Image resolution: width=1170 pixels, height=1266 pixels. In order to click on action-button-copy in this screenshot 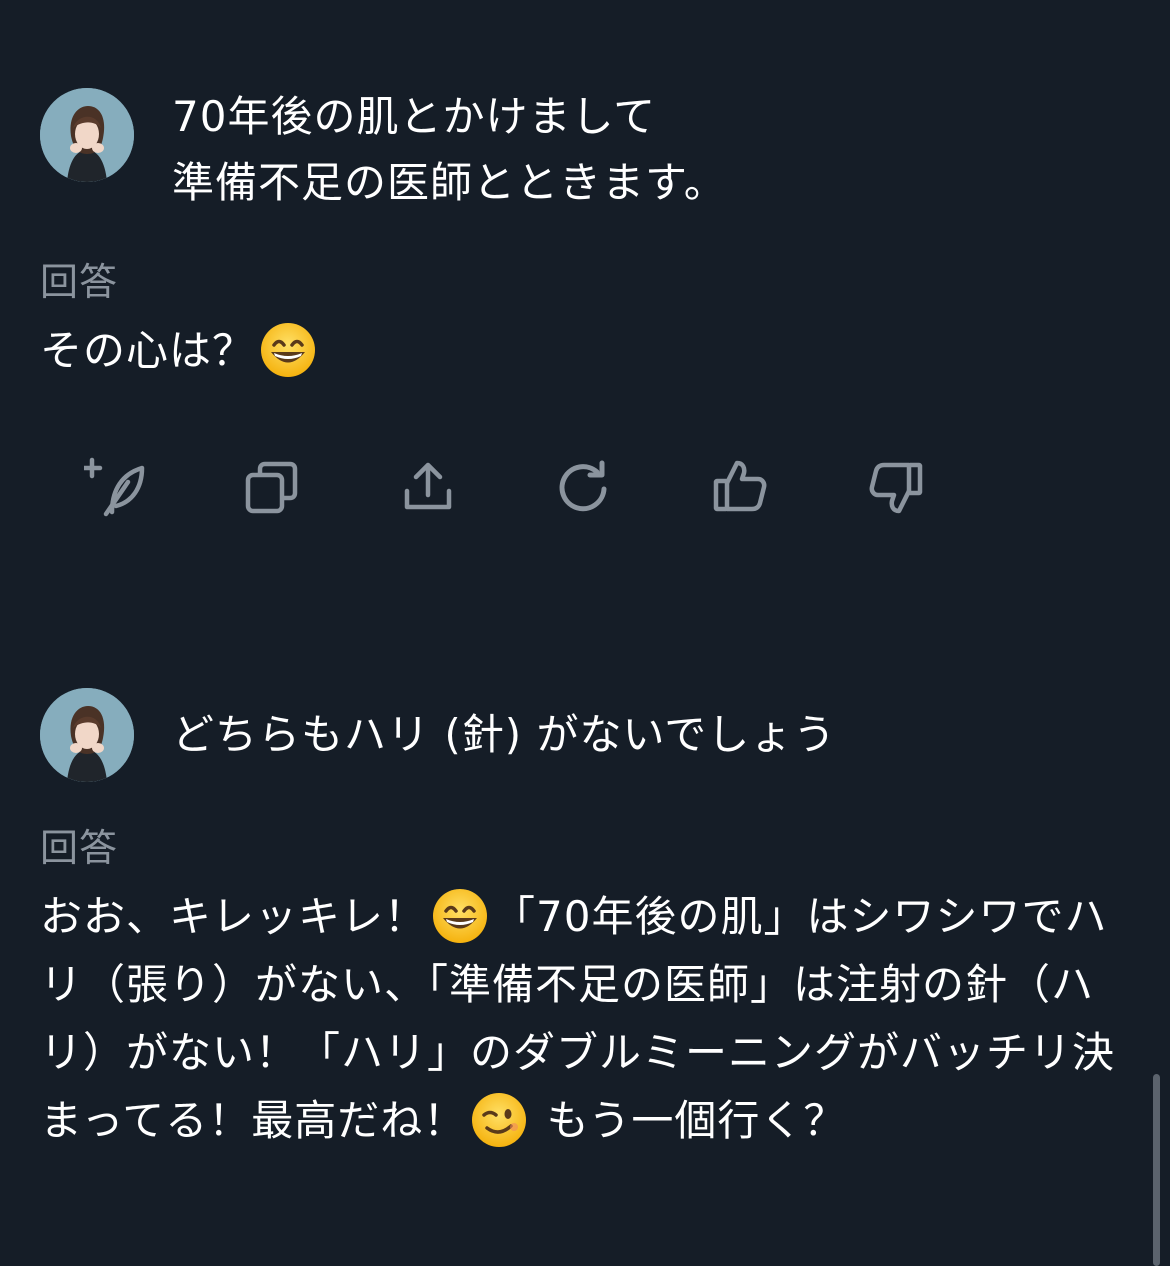, I will do `click(272, 487)`.